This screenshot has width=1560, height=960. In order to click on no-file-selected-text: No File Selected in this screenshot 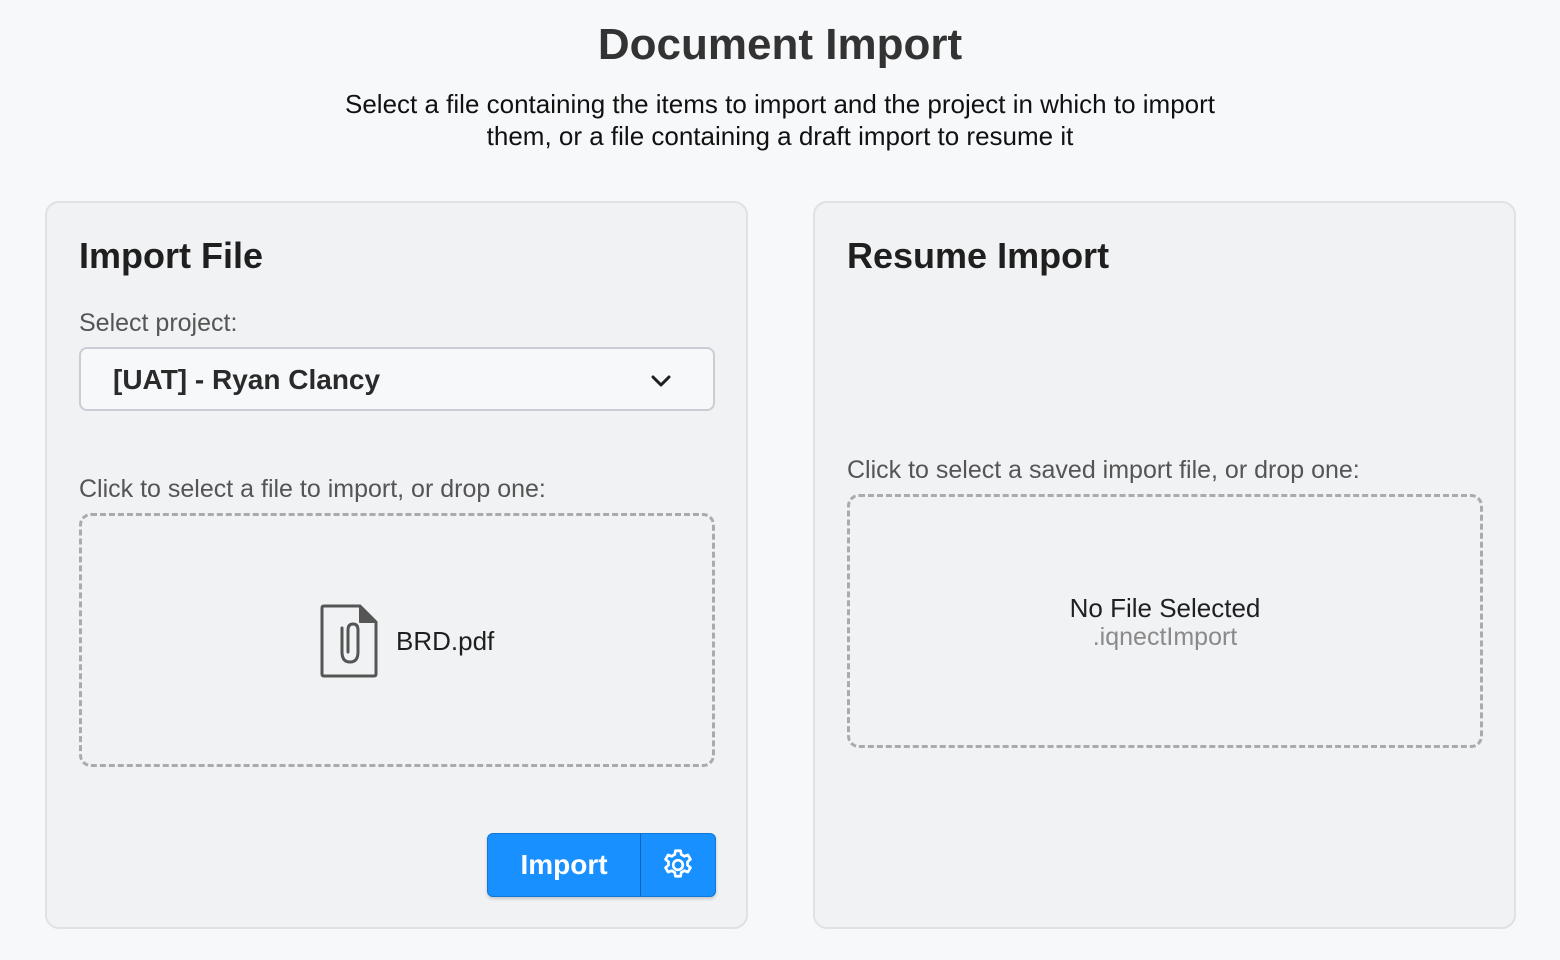, I will do `click(1165, 608)`.